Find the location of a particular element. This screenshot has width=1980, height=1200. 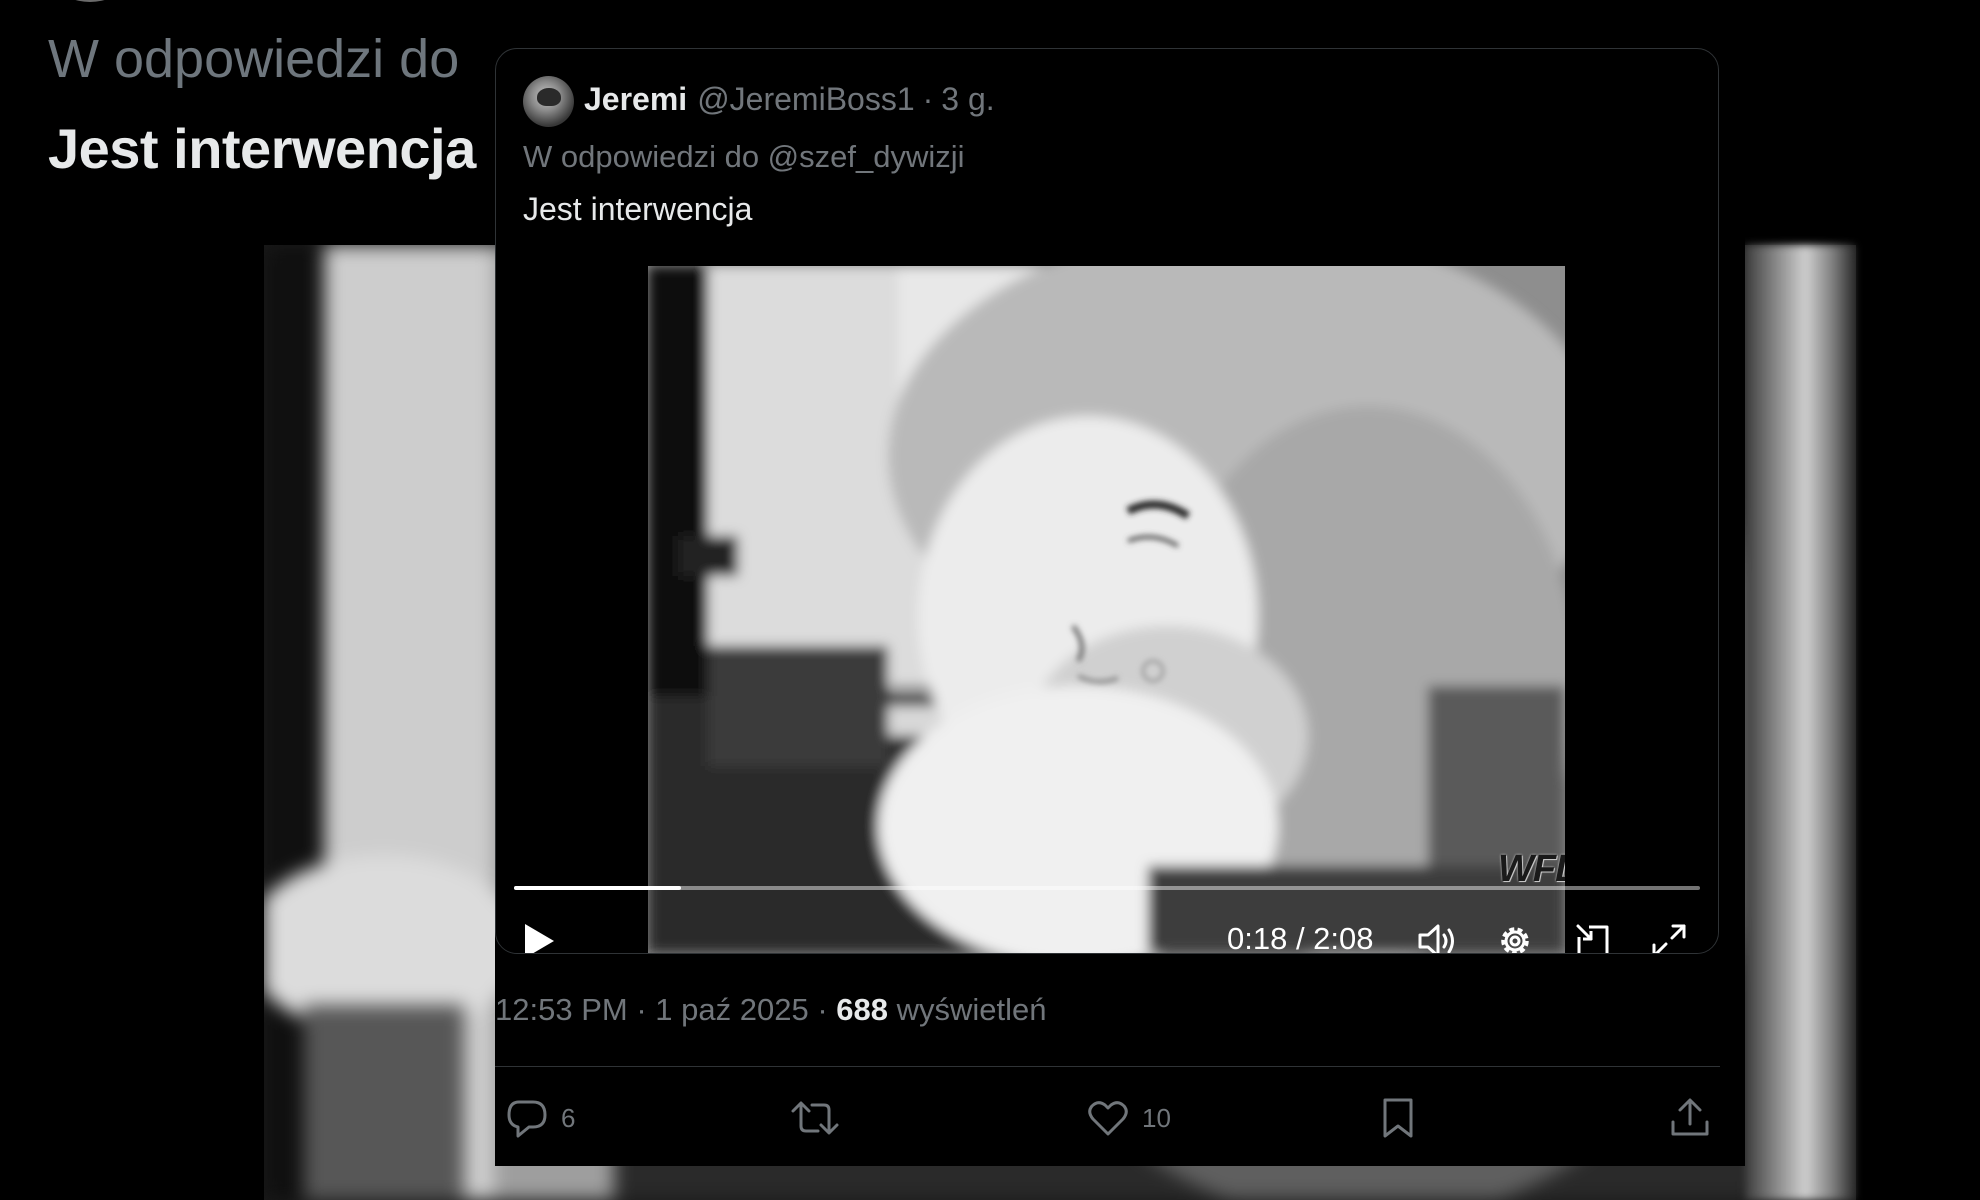

video-progress-bar is located at coordinates (1107, 888).